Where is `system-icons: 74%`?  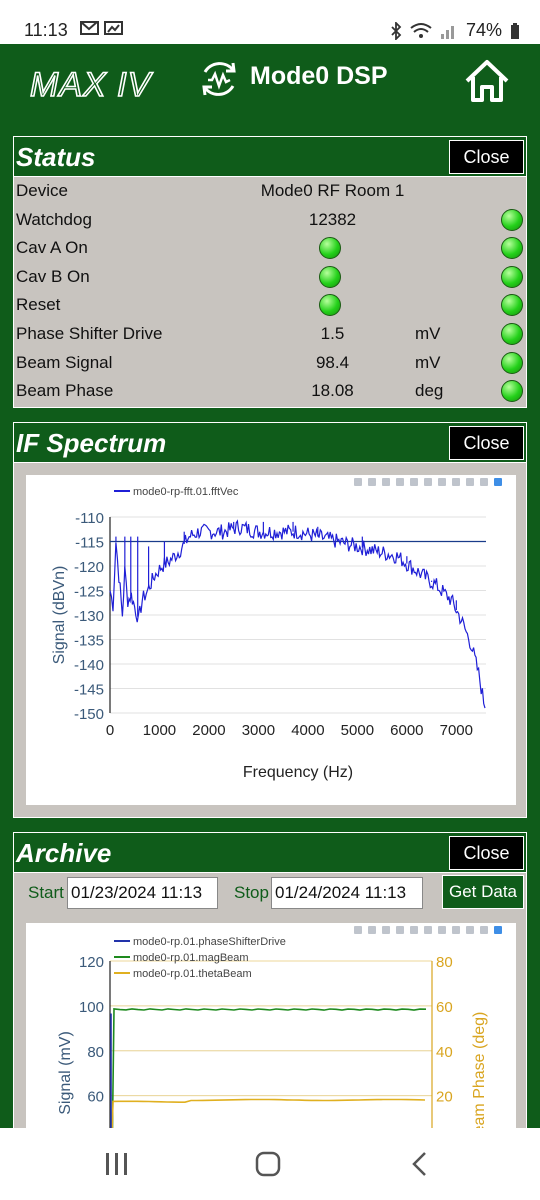
system-icons: 74% is located at coordinates (455, 30).